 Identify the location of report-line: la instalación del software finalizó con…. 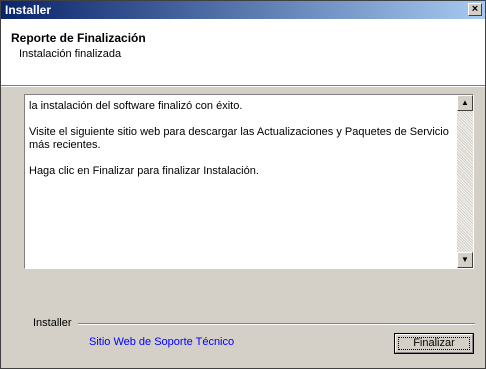
(136, 106).